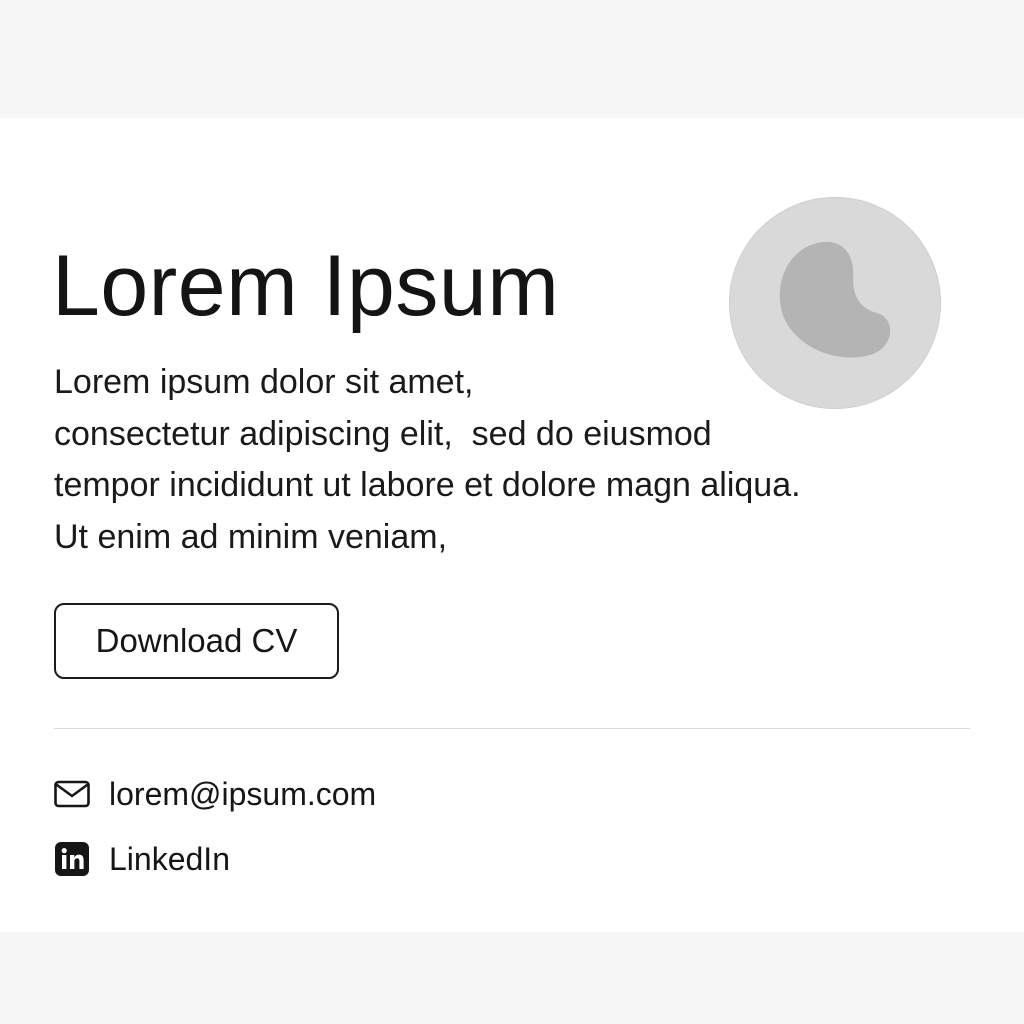  I want to click on bio-line: Lorem ipsum dolor sit amet,, so click(264, 382).